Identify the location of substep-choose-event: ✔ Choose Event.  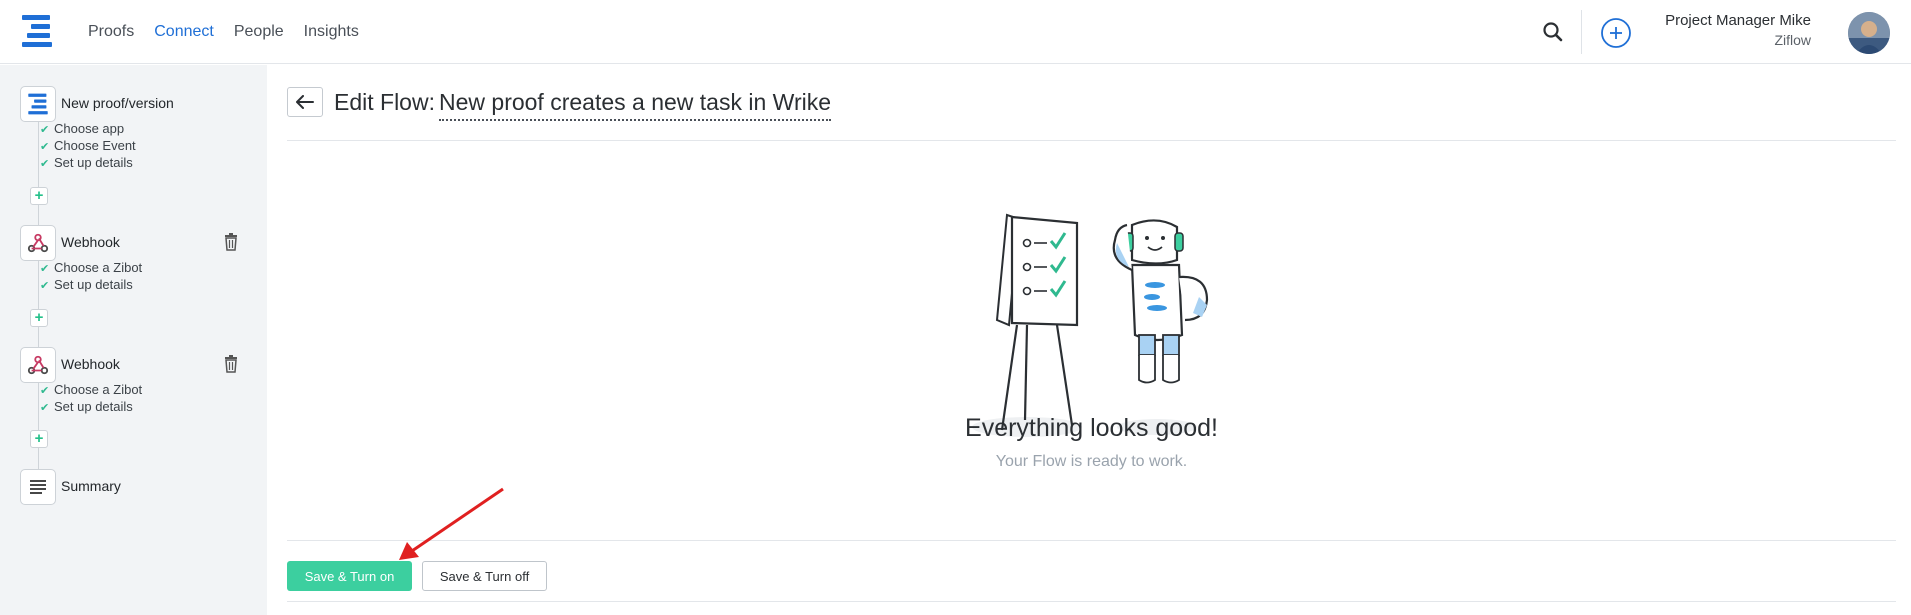
(88, 145).